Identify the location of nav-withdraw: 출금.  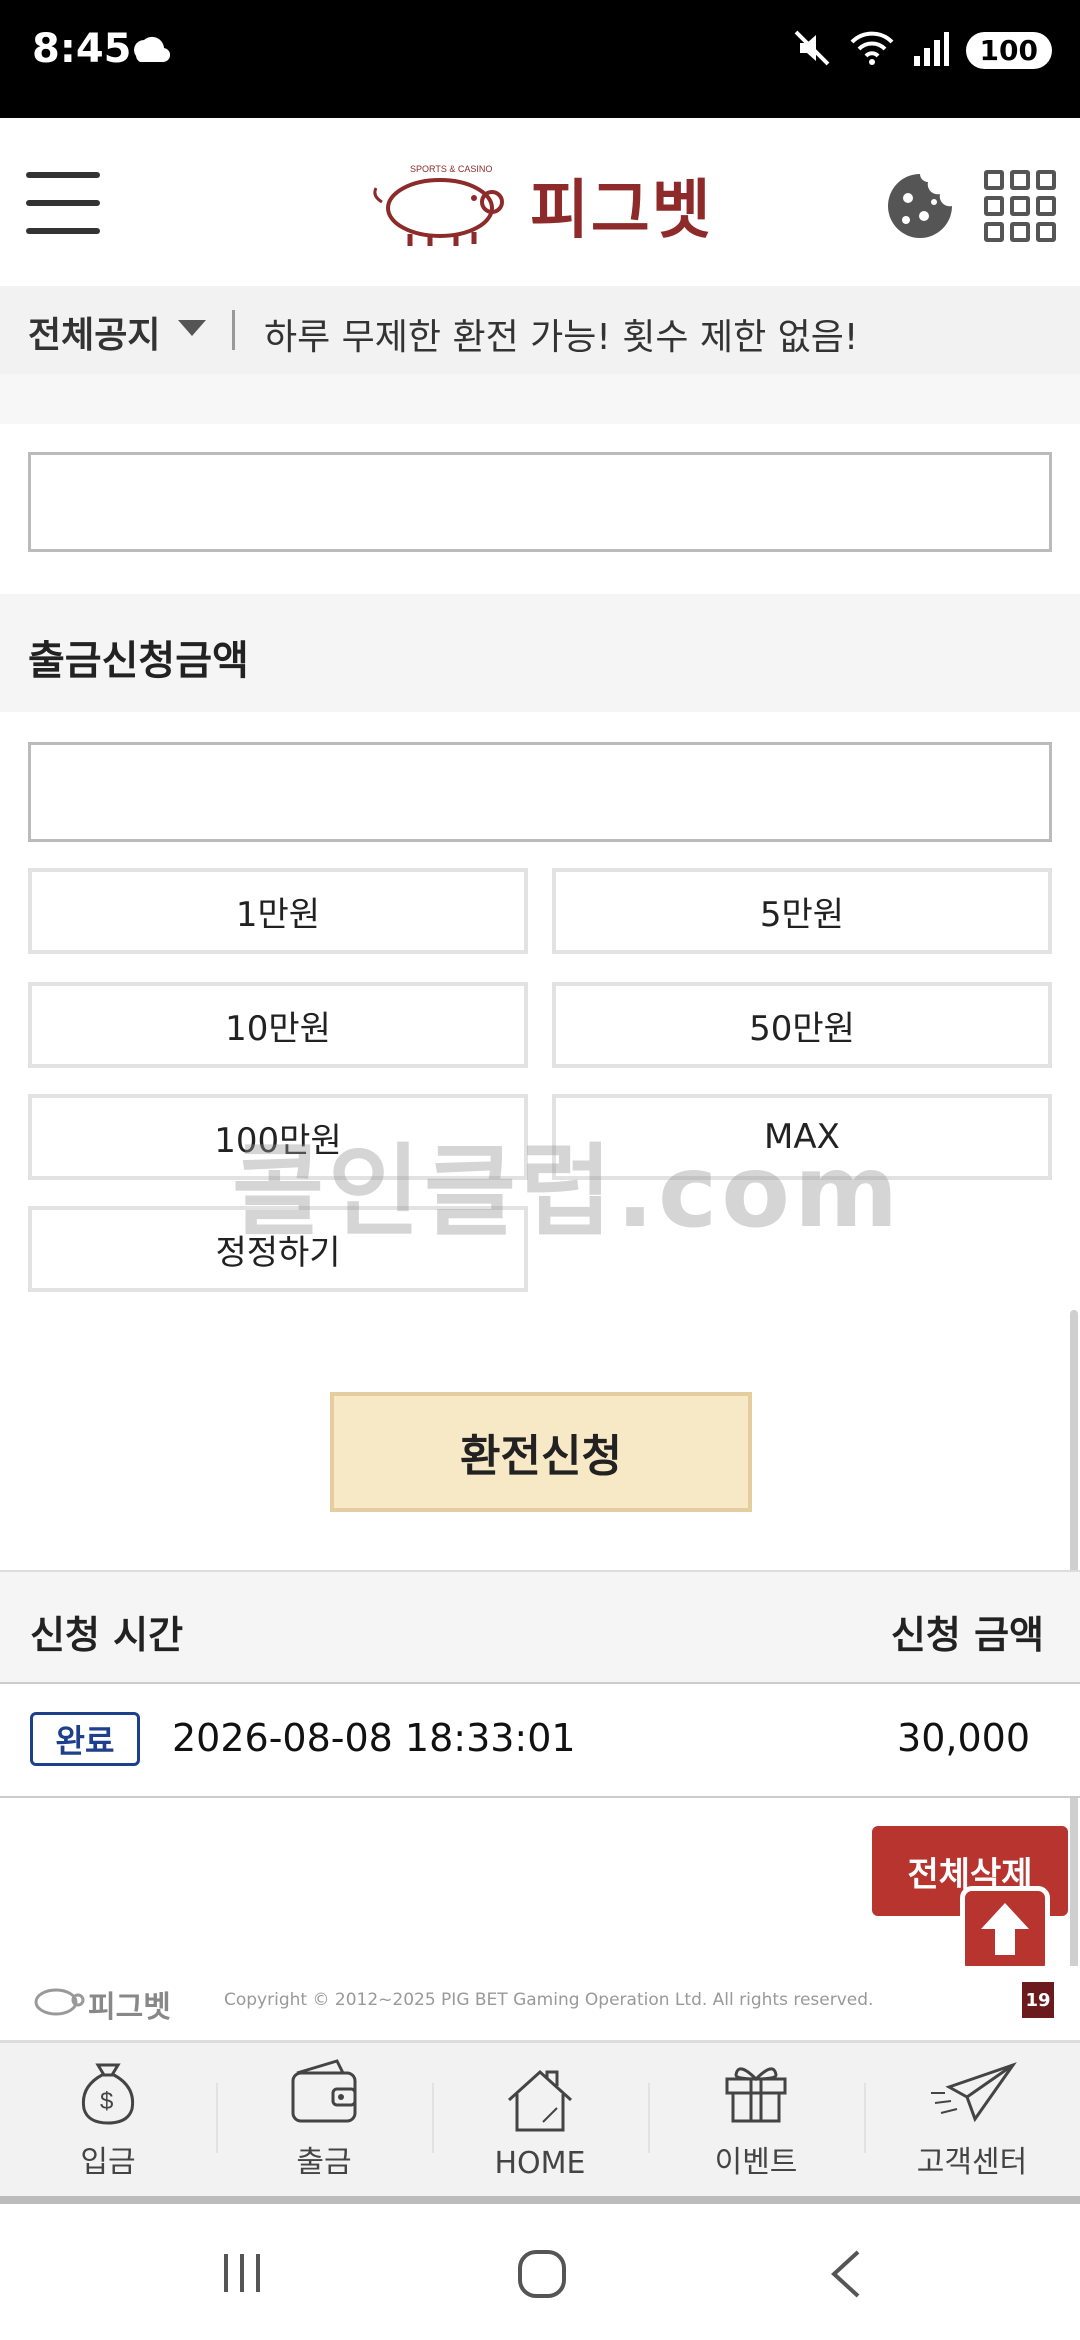
(324, 2121).